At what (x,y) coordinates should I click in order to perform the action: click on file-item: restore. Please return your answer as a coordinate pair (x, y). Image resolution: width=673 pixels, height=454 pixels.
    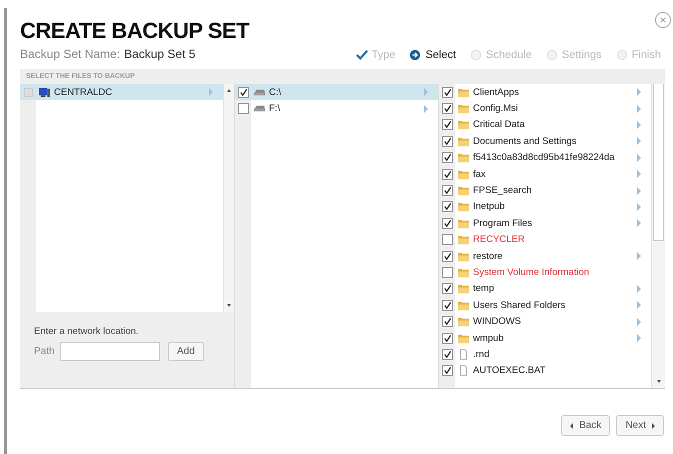
    Looking at the image, I should click on (545, 256).